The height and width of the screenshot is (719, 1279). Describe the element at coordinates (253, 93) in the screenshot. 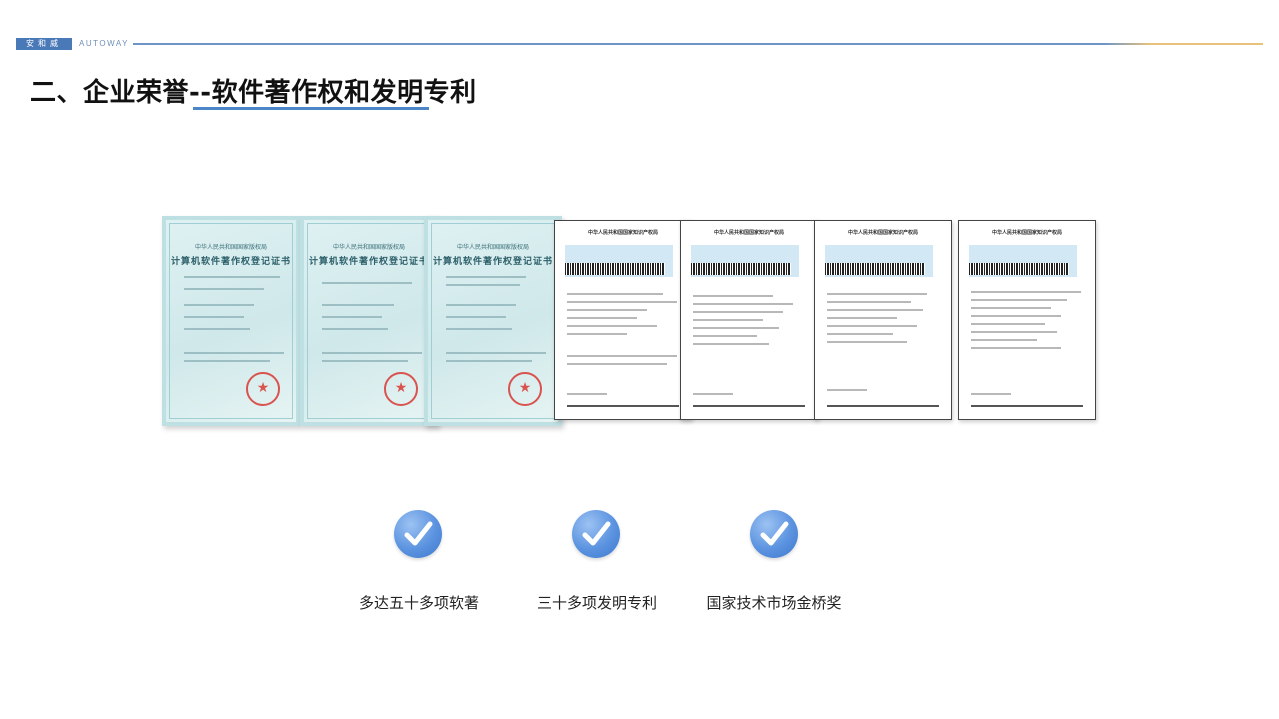

I see `page-title: 二、企业荣誉--软件著作权和发明专利` at that location.